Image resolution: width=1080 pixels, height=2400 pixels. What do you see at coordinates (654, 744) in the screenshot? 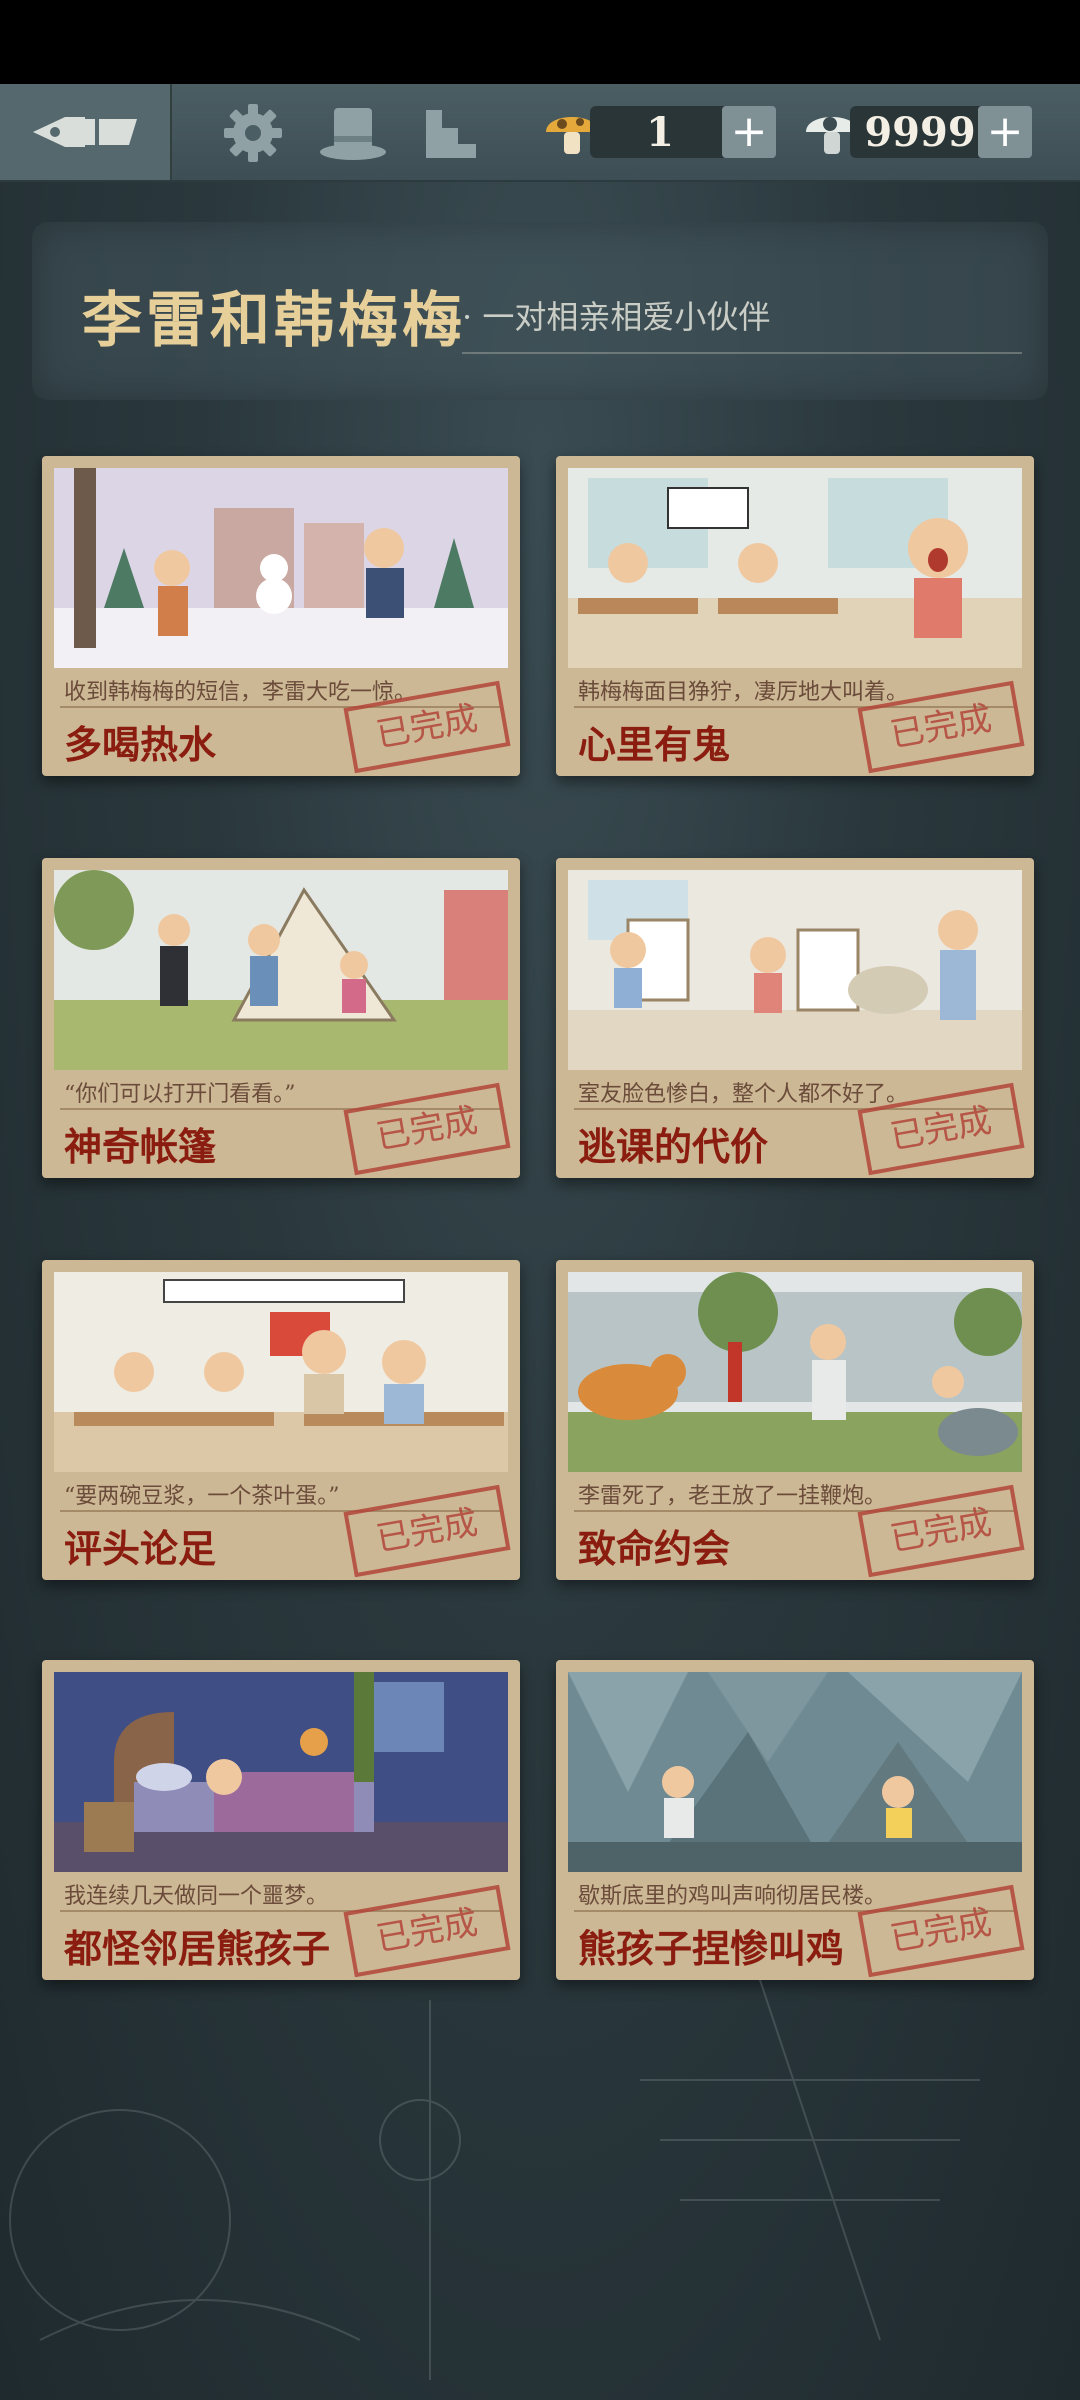
I see `card-title: 心里有鬼` at bounding box center [654, 744].